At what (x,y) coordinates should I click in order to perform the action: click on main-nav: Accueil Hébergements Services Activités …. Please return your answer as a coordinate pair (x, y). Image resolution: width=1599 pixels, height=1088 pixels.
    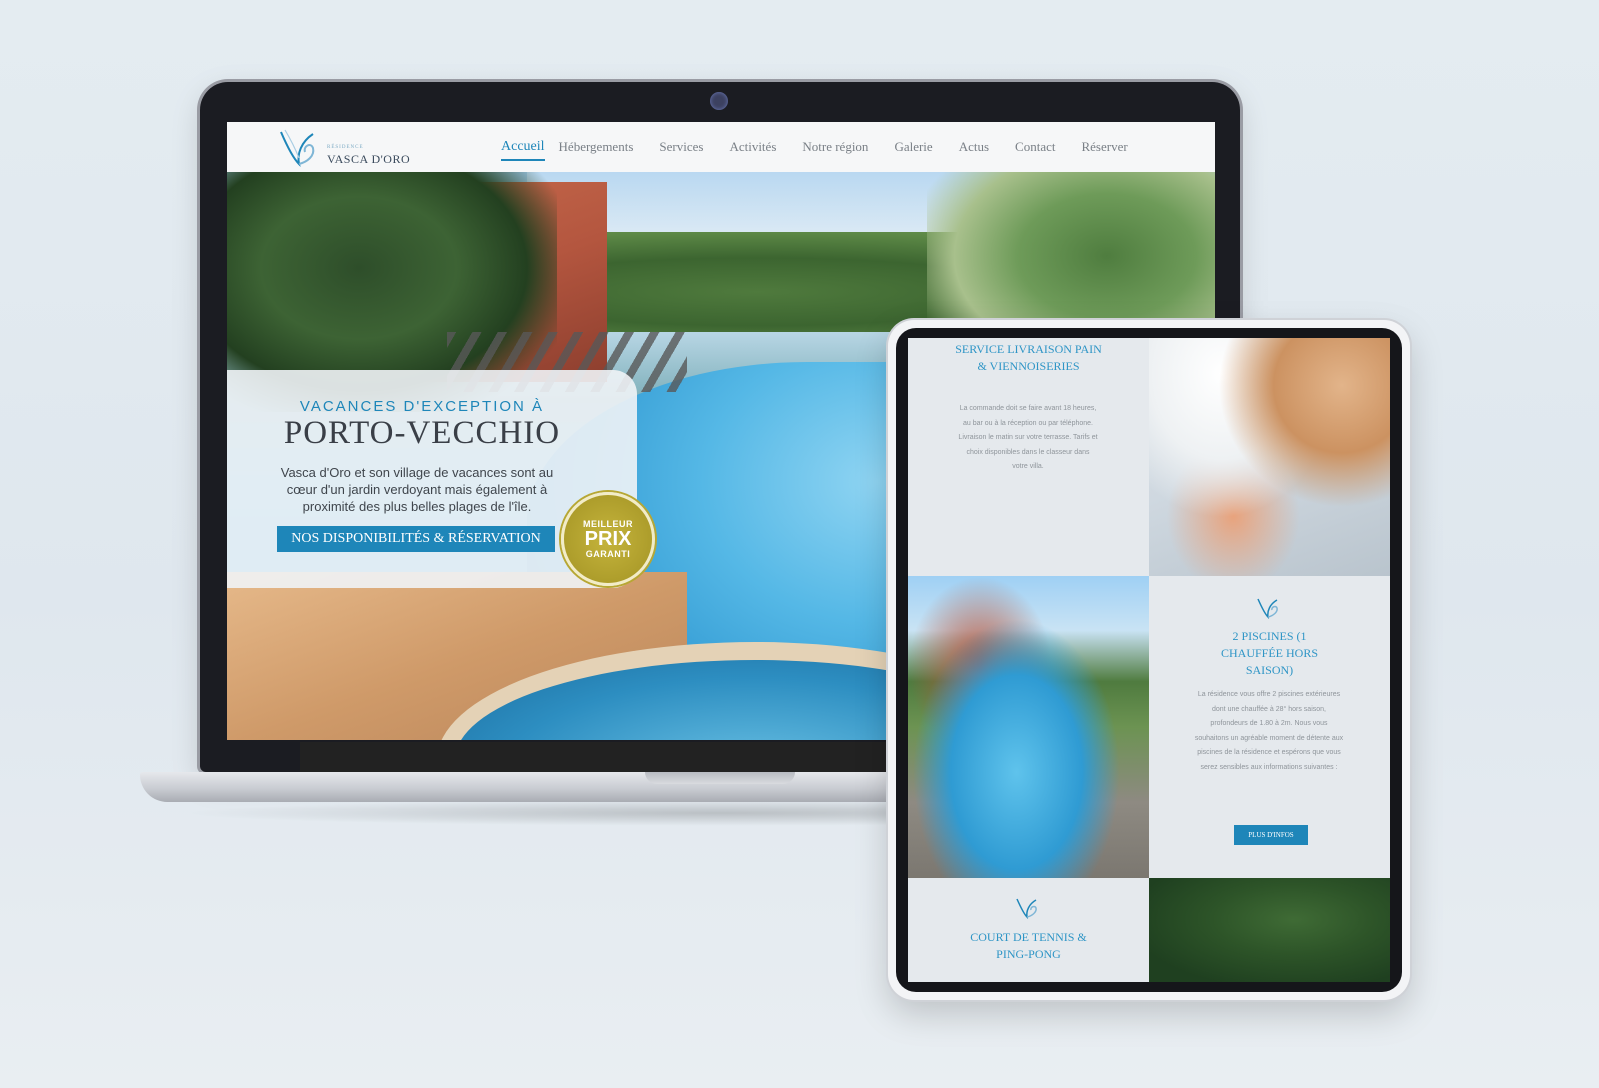
    Looking at the image, I should click on (827, 147).